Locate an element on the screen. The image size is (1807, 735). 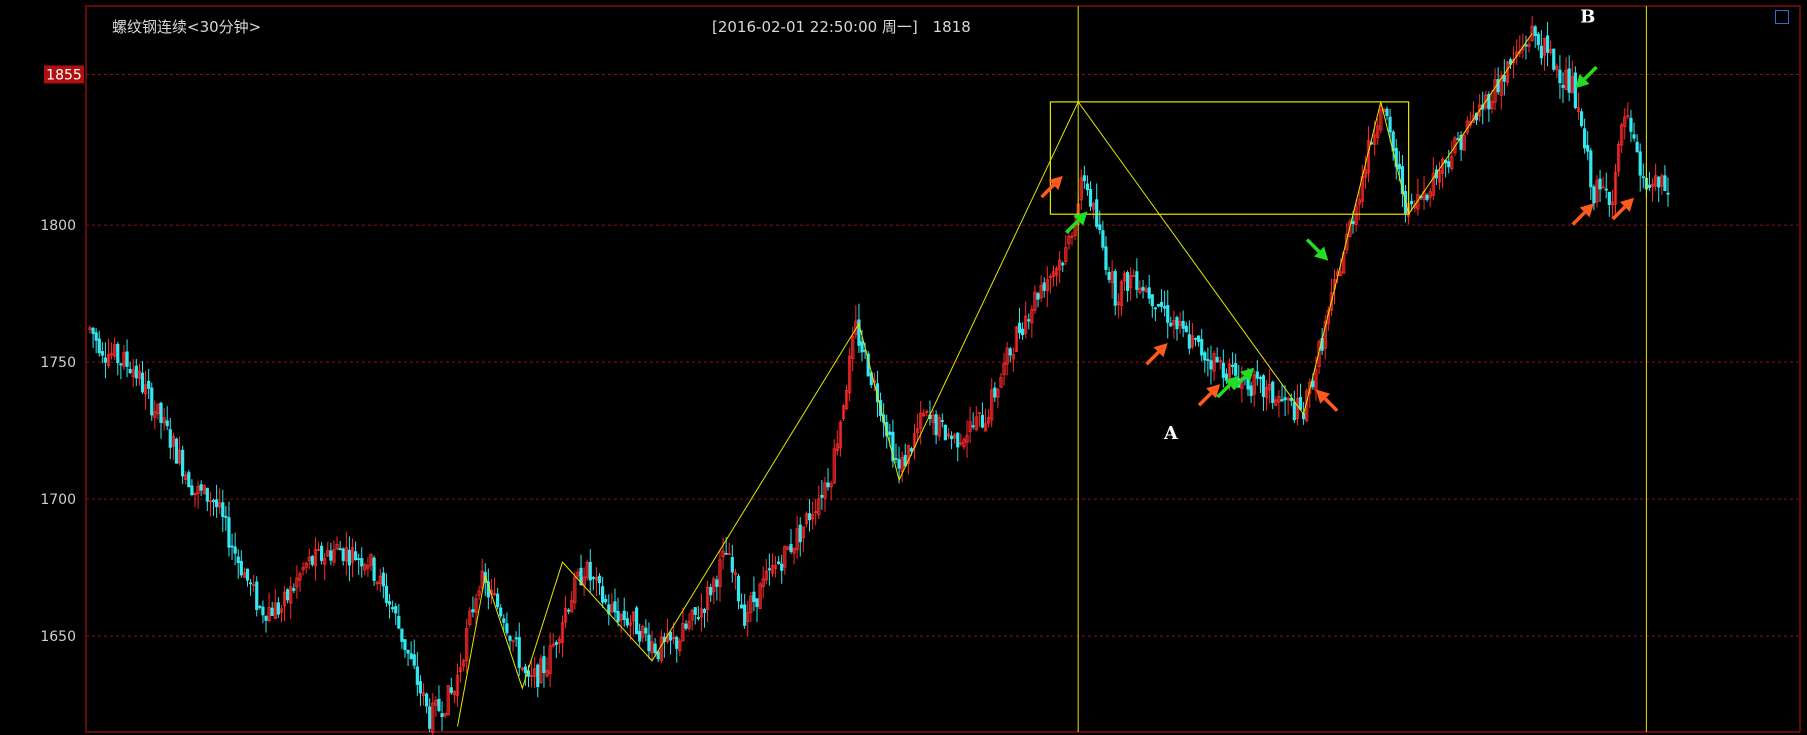
y-tick-label: 1650 is located at coordinates (58, 637).